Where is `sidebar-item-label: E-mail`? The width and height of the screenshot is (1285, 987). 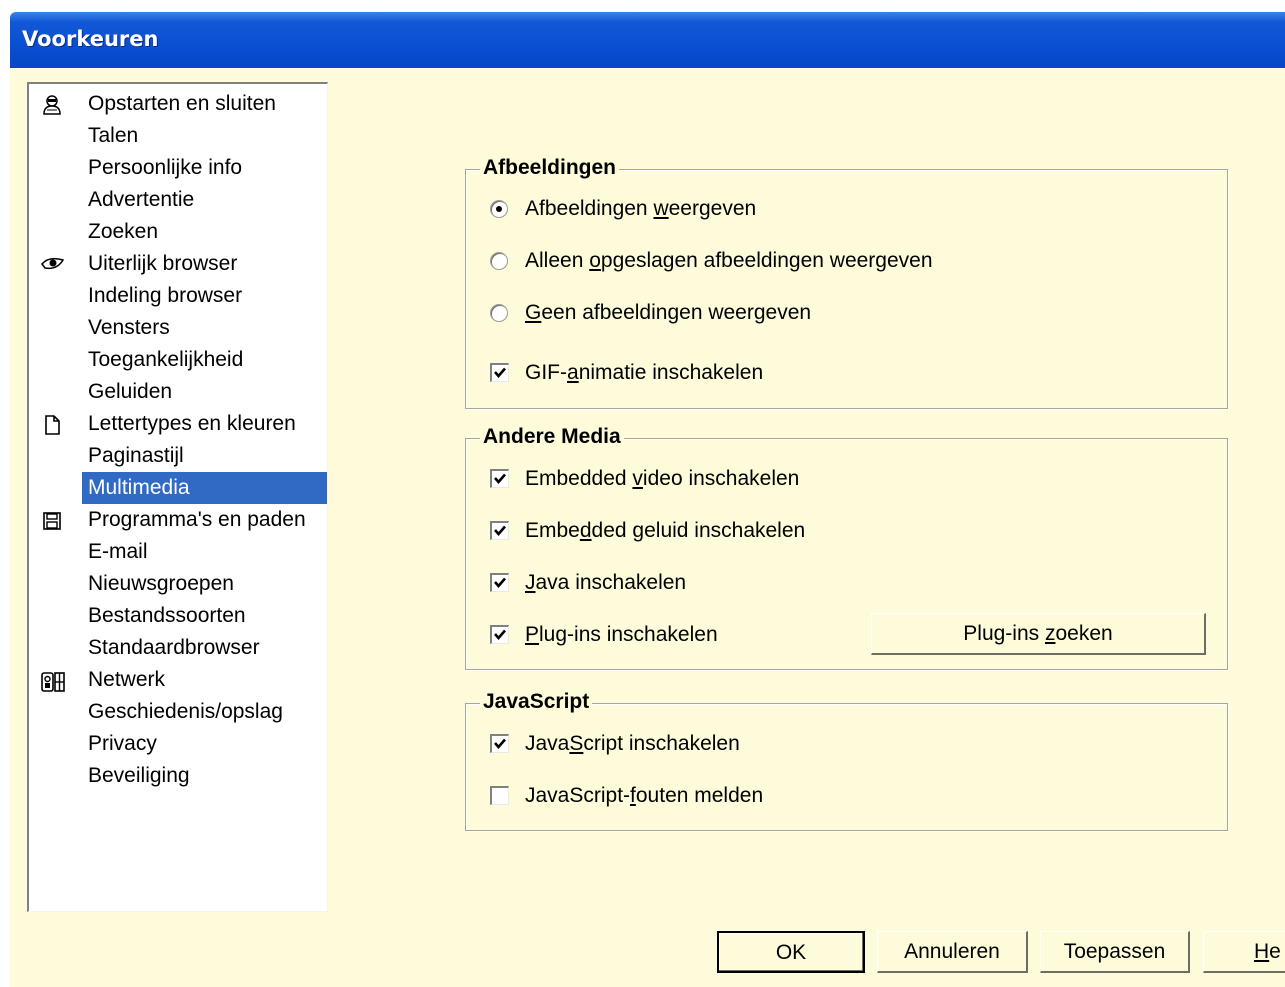 sidebar-item-label: E-mail is located at coordinates (118, 551).